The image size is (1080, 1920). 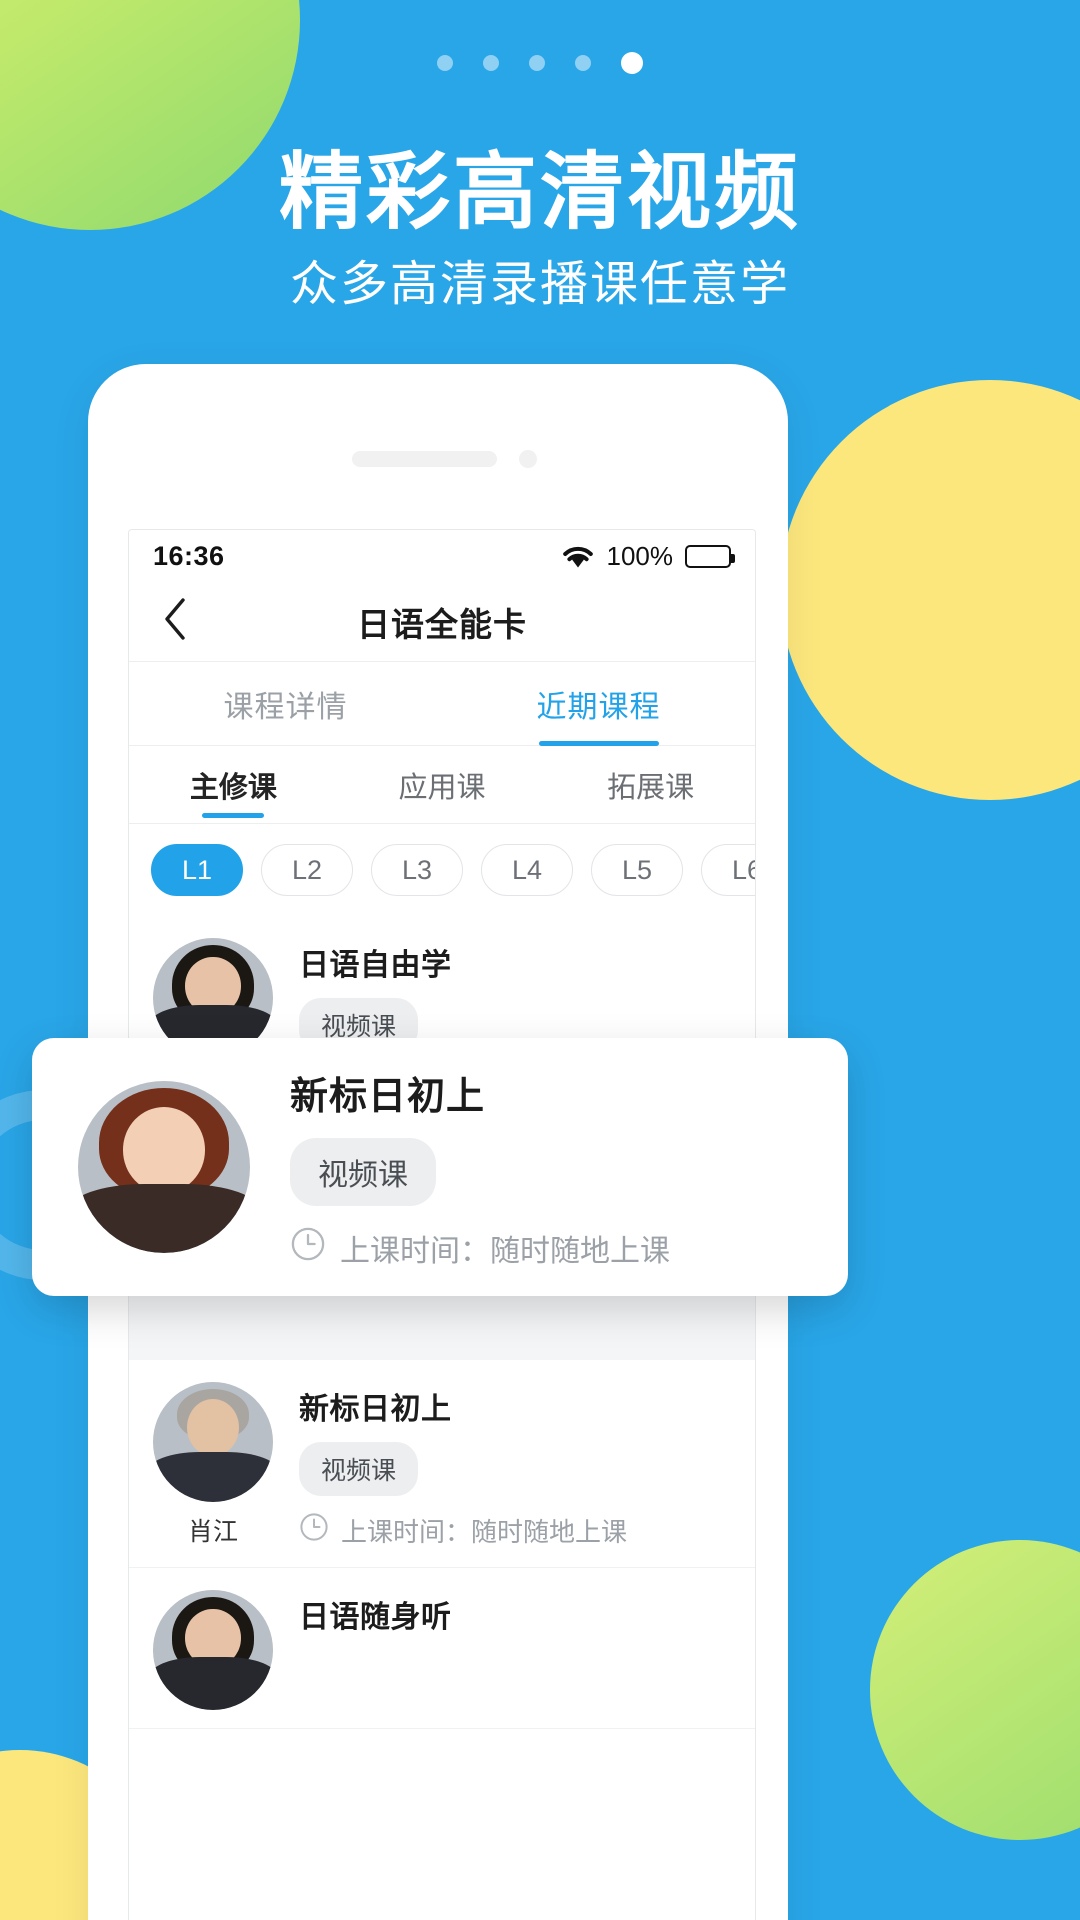 What do you see at coordinates (528, 459) in the screenshot?
I see `phone-front-camera-icon` at bounding box center [528, 459].